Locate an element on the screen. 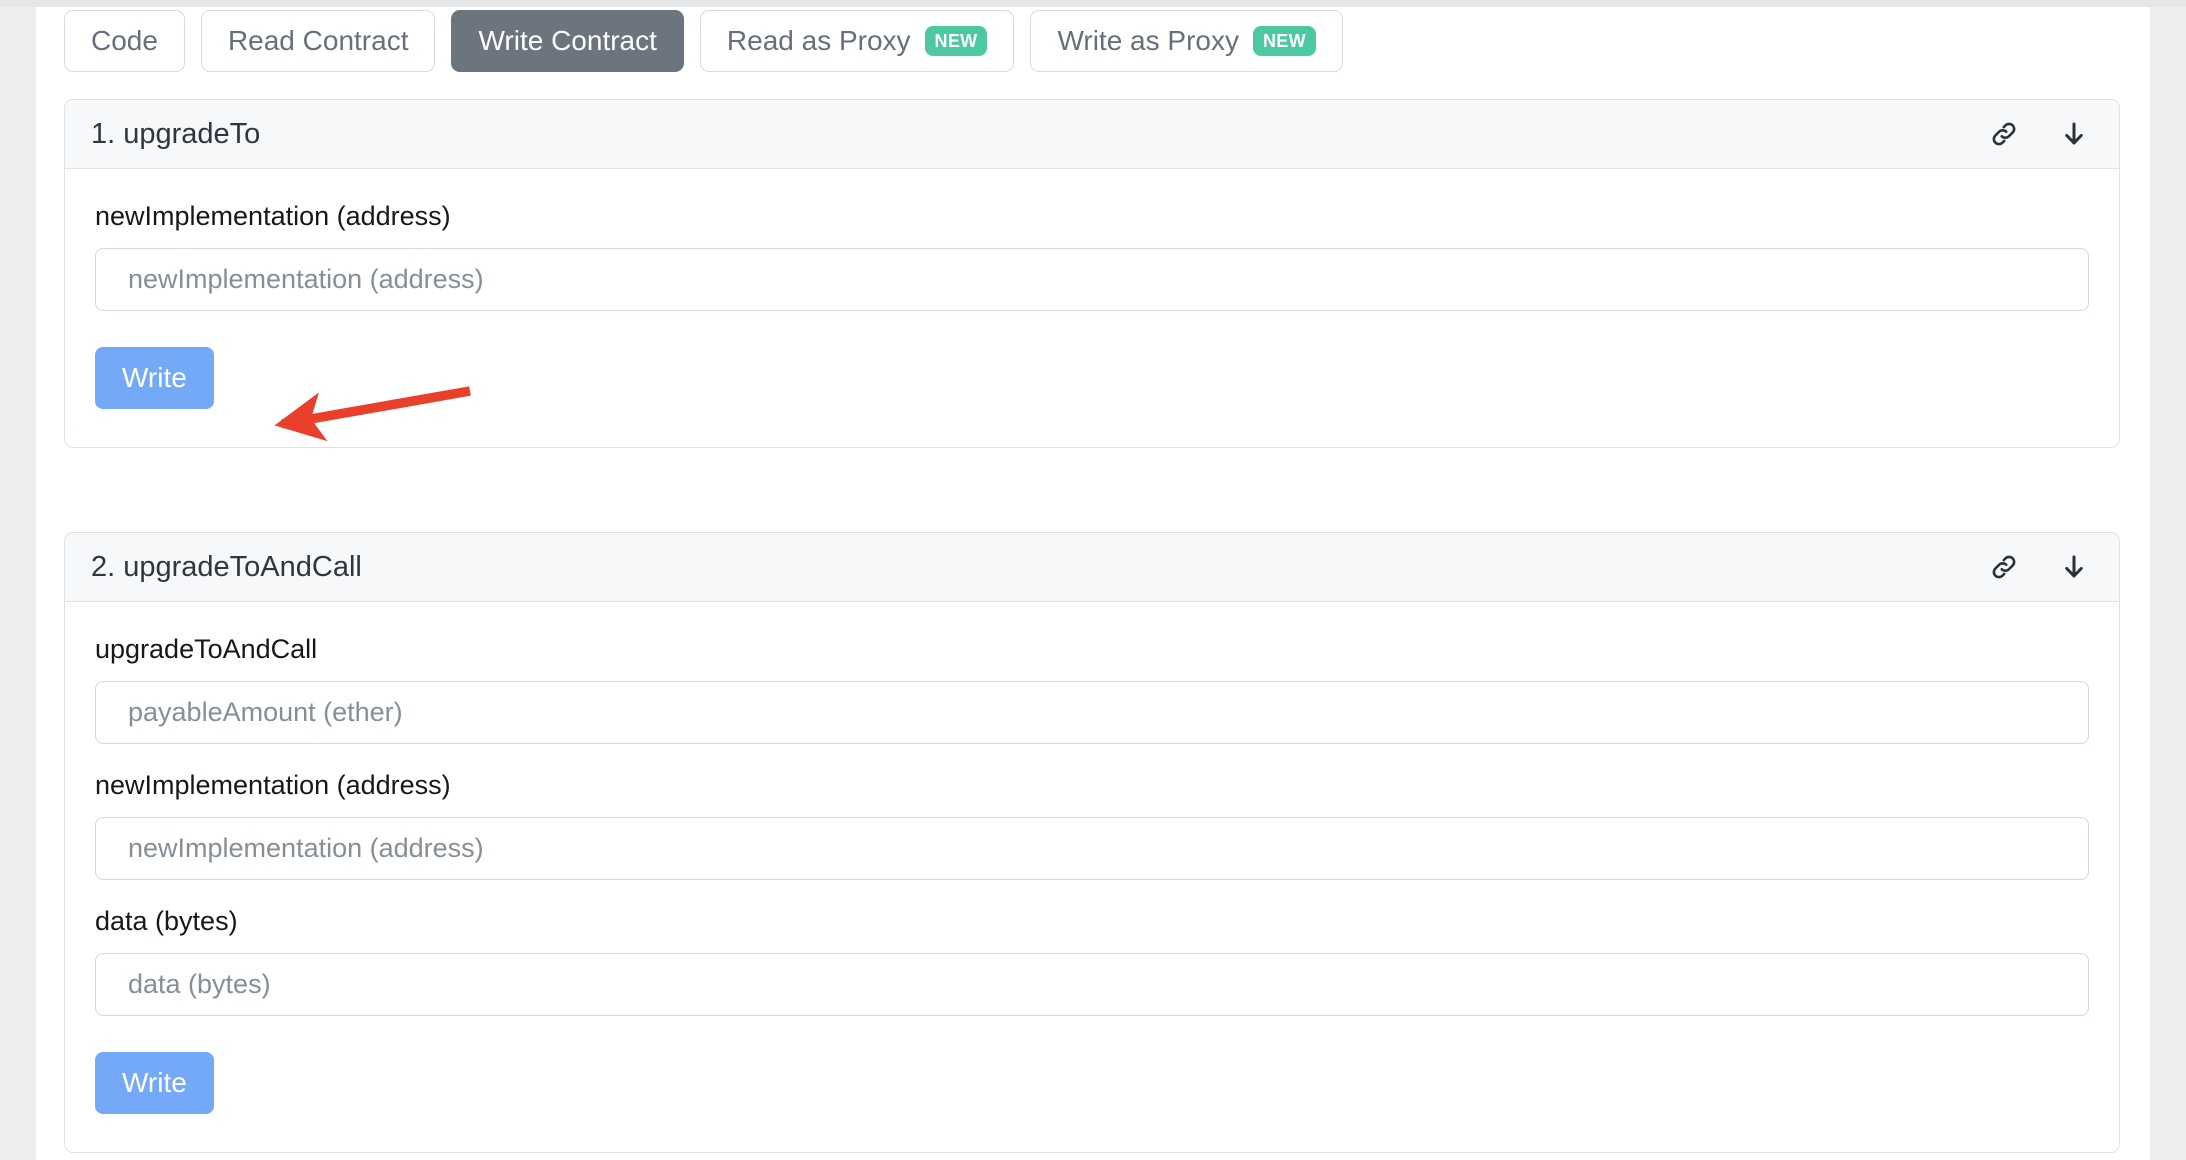  field-data-bytes: data (bytes) is located at coordinates (1092, 962).